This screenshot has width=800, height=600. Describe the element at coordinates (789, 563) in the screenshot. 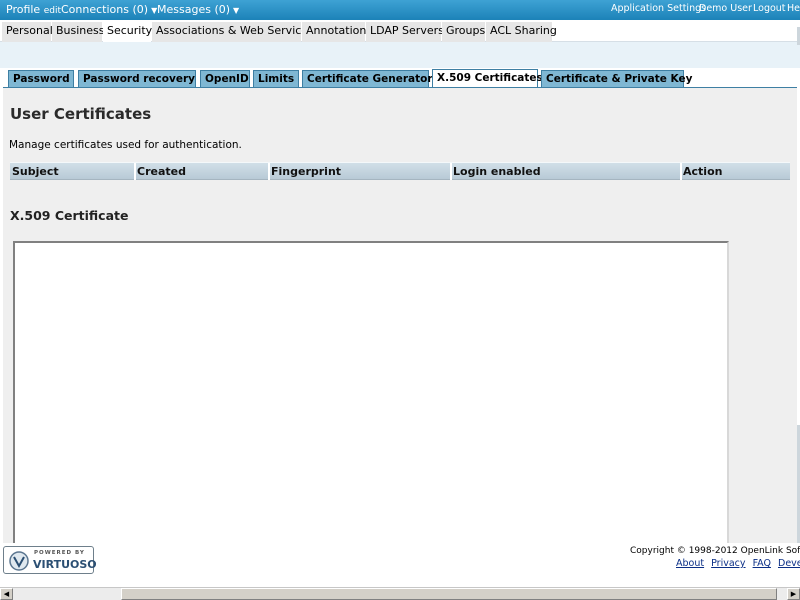

I see `footer-link-developers: Developers` at that location.